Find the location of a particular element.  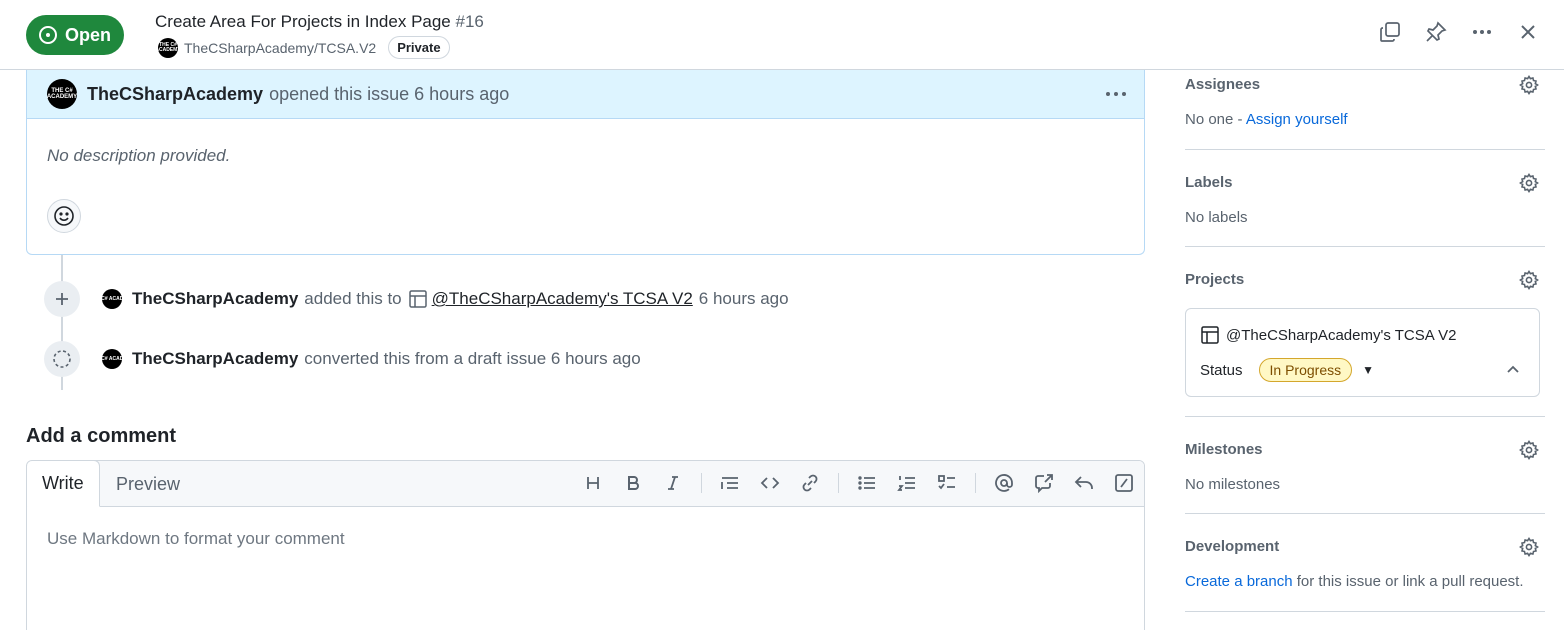

assignees-title: Assignees is located at coordinates (1223, 84).